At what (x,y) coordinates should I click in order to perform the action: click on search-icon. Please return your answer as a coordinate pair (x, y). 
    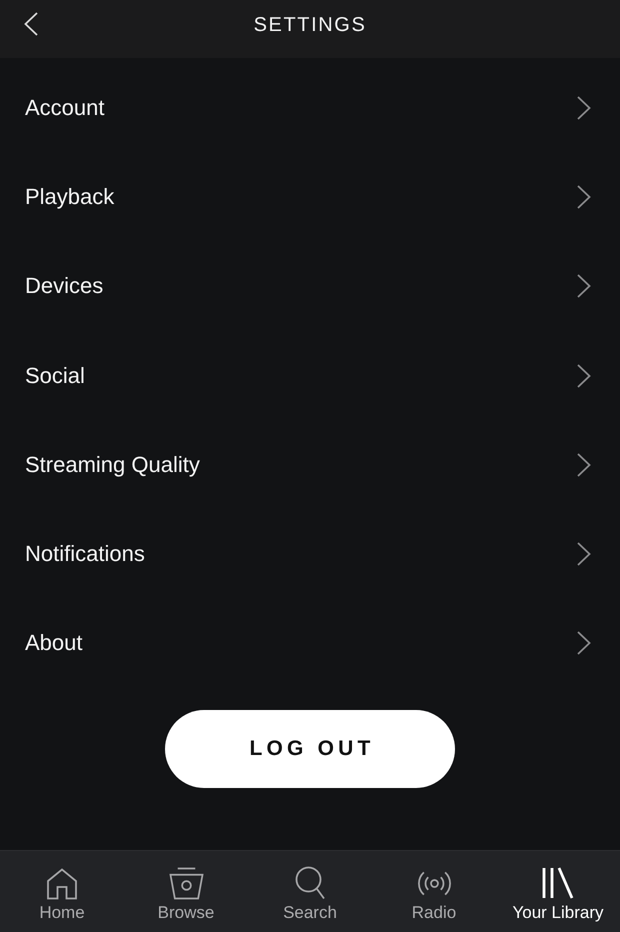
    Looking at the image, I should click on (310, 883).